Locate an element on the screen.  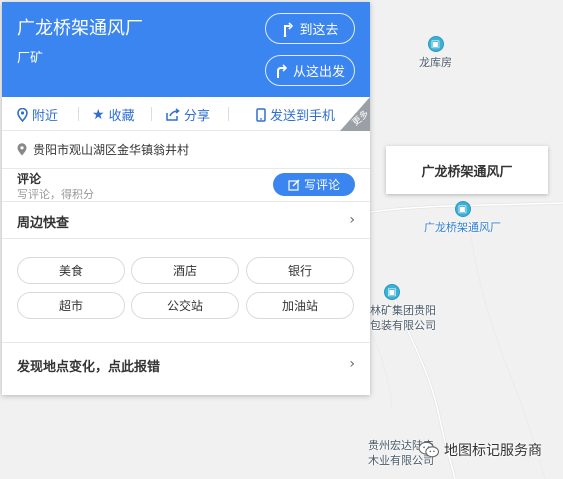
route-to-button: 到这去 is located at coordinates (310, 28).